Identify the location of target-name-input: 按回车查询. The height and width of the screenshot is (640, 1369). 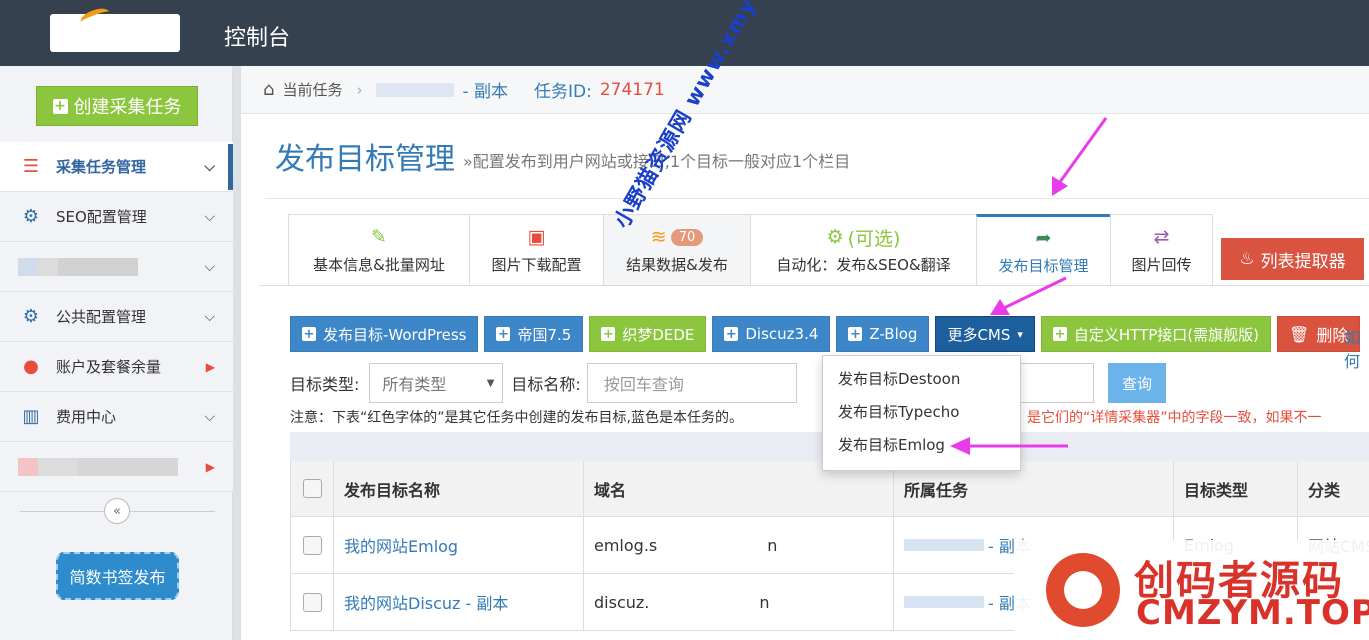
(691, 383).